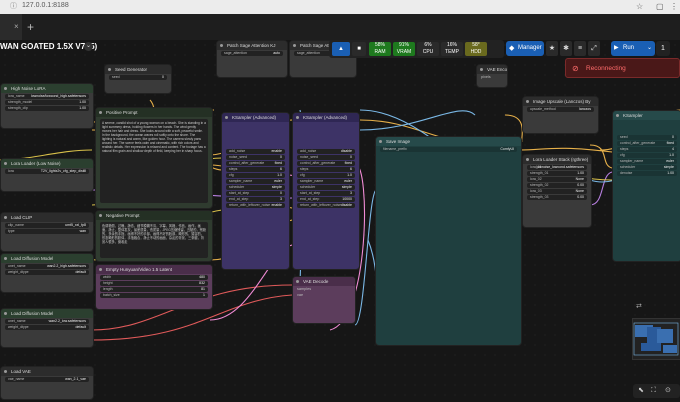 The image size is (680, 402). I want to click on link-visibility-icon: ⇄, so click(639, 306).